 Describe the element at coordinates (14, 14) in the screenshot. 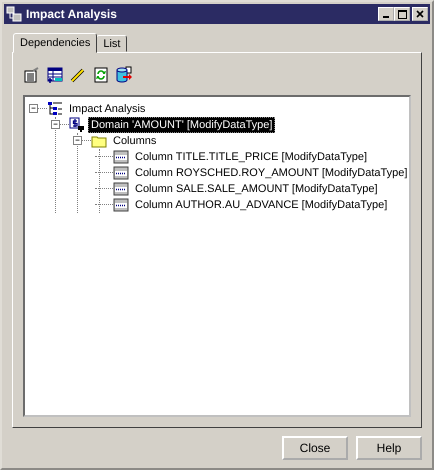

I see `app-icon` at that location.